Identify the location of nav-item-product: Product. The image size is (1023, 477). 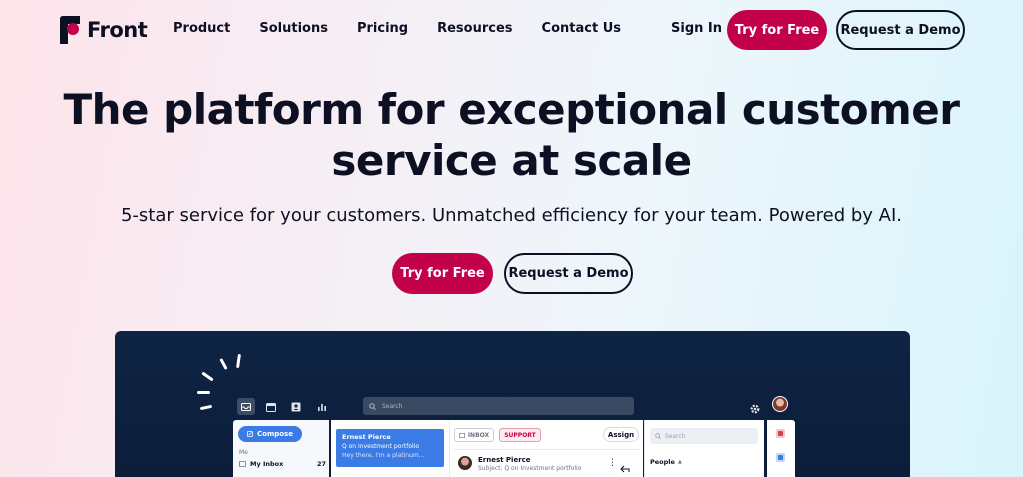
(201, 28).